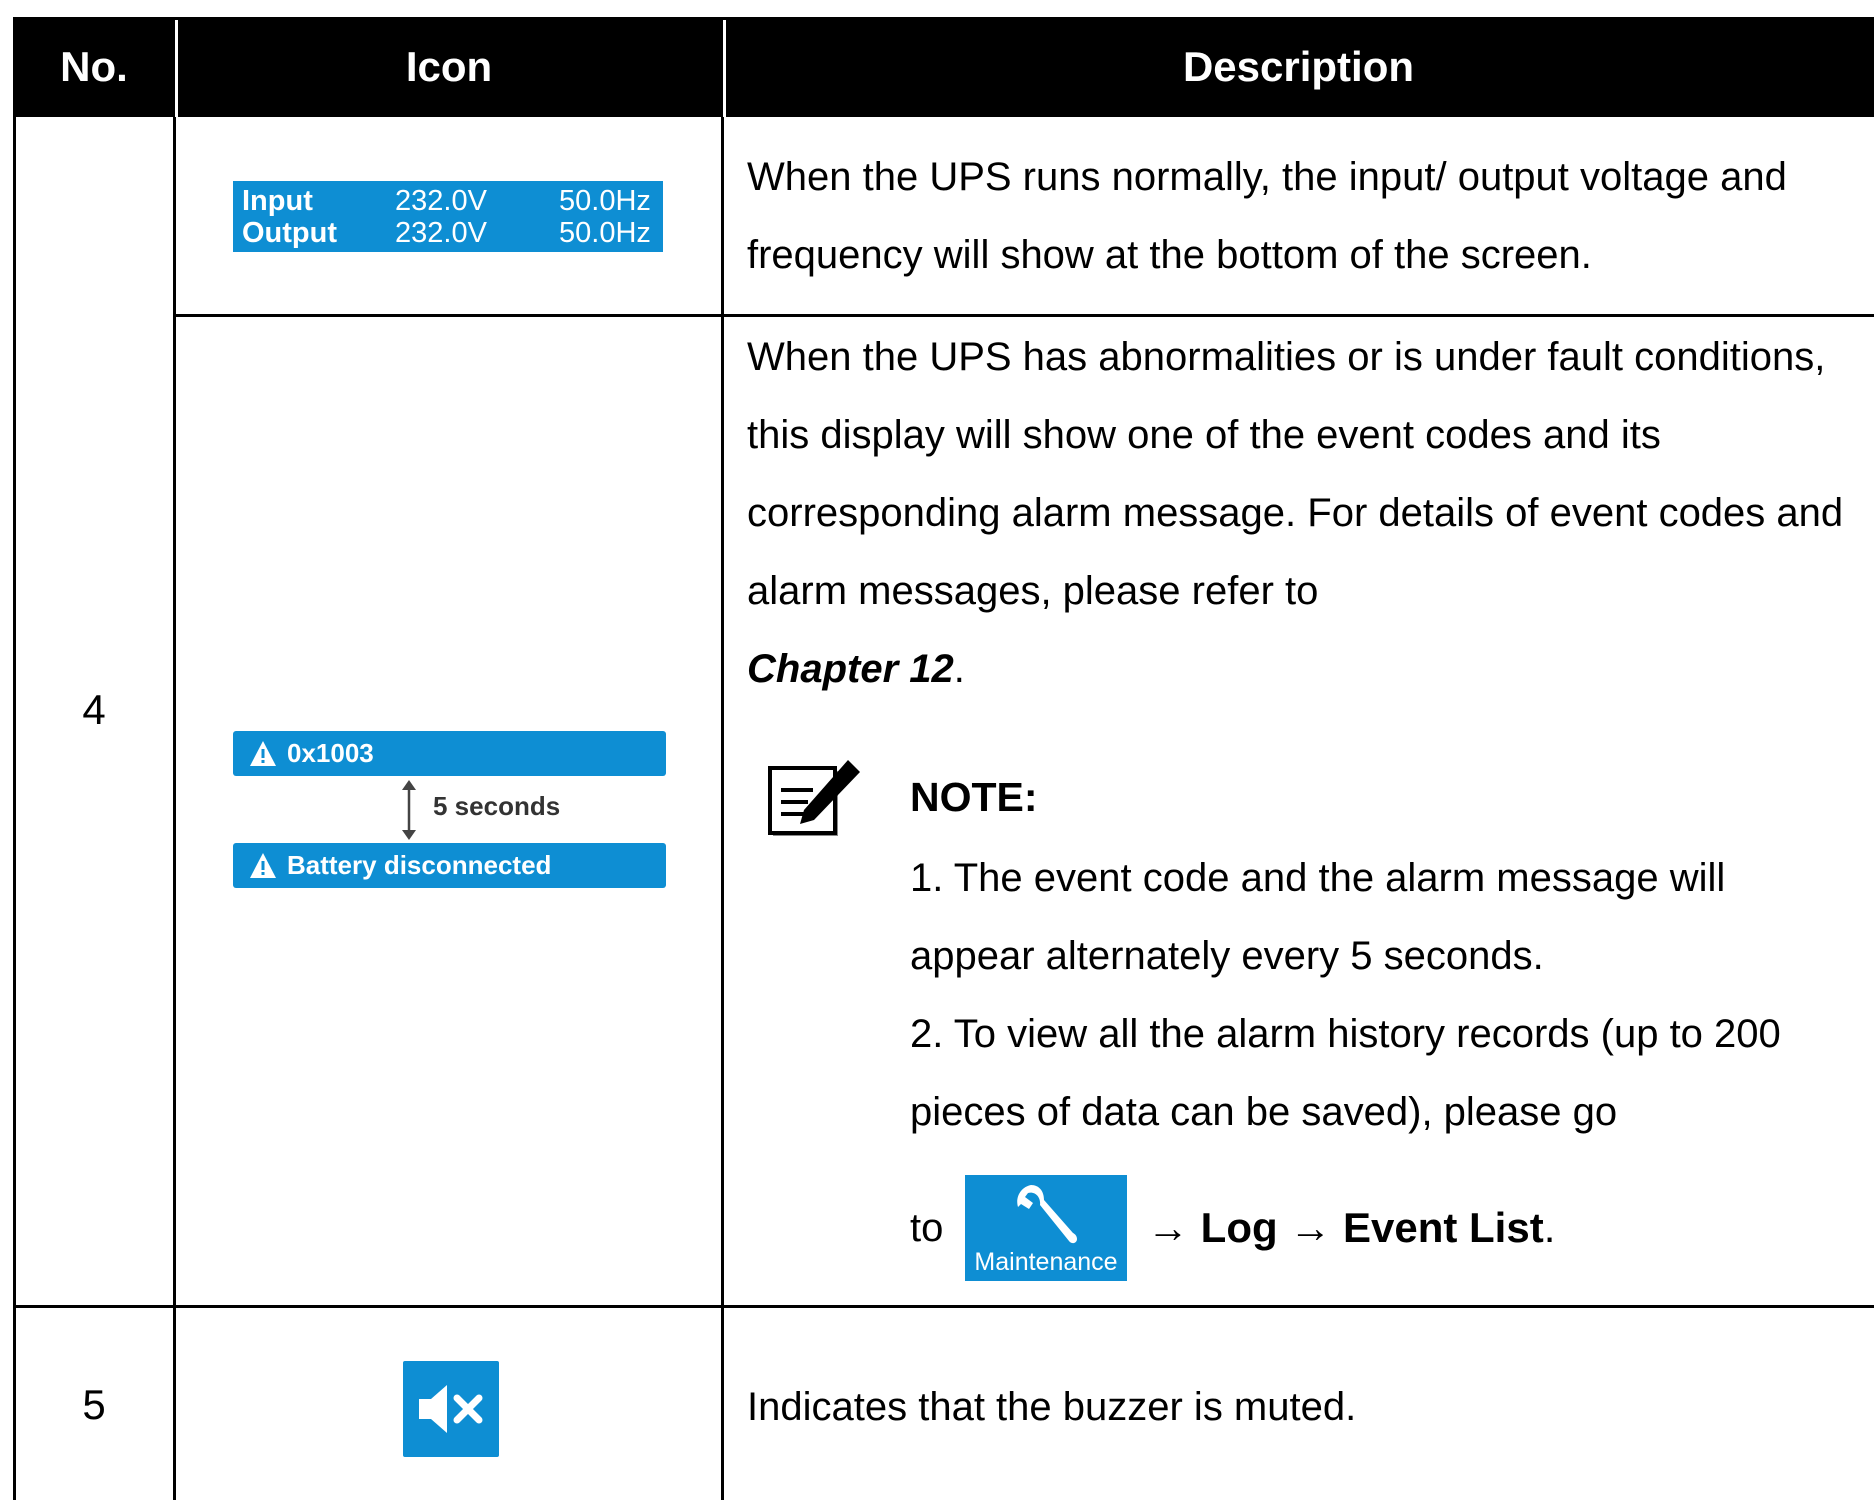 The image size is (1874, 1500). What do you see at coordinates (1168, 1227) in the screenshot?
I see `path-arrow-1: →` at bounding box center [1168, 1227].